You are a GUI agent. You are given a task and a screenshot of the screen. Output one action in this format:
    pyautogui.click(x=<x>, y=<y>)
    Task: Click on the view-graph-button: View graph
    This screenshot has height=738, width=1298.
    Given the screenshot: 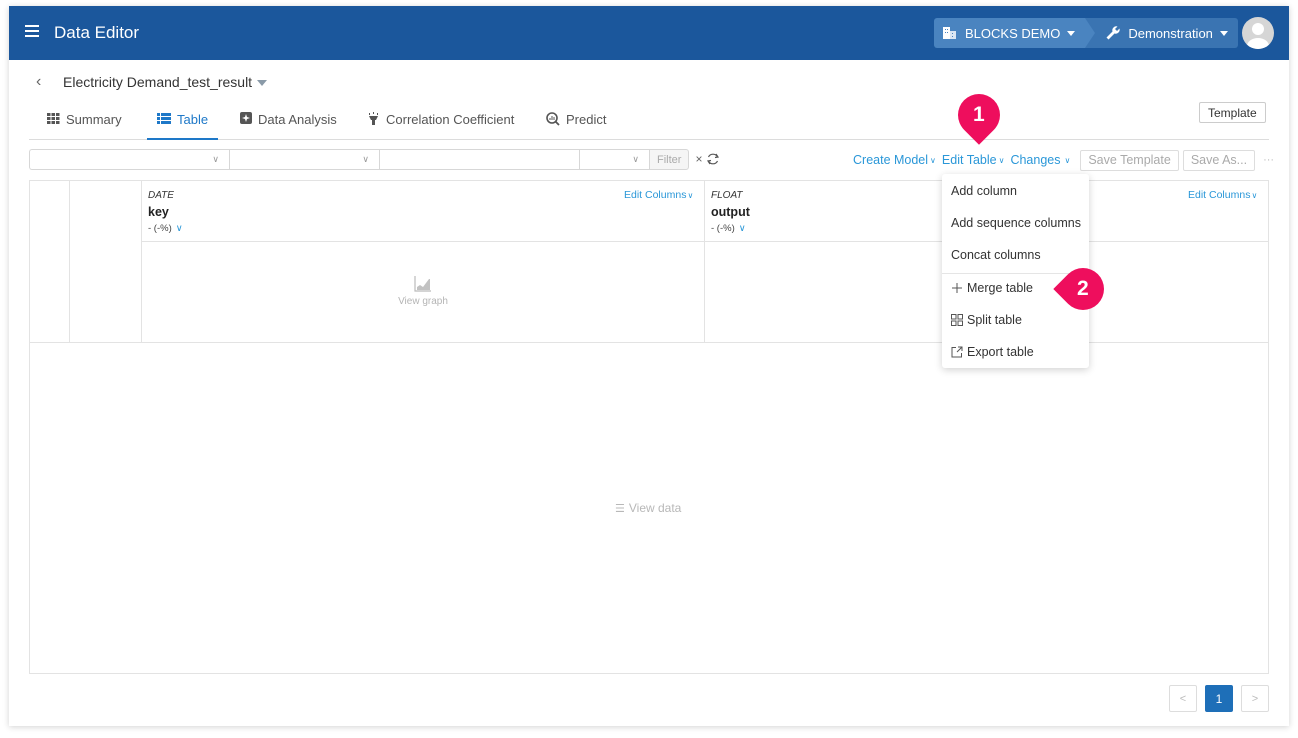 What is the action you would take?
    pyautogui.click(x=423, y=291)
    